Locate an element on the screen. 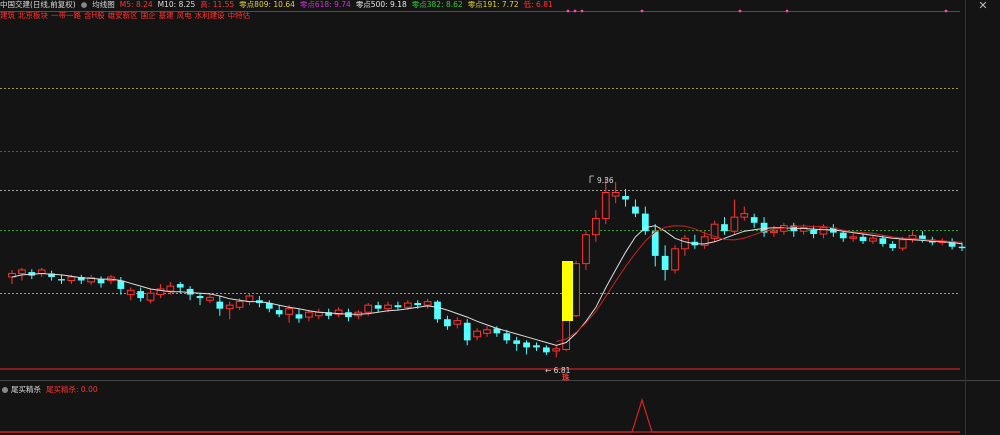  fib382-readout: 零点382: 8.62 is located at coordinates (437, 4).